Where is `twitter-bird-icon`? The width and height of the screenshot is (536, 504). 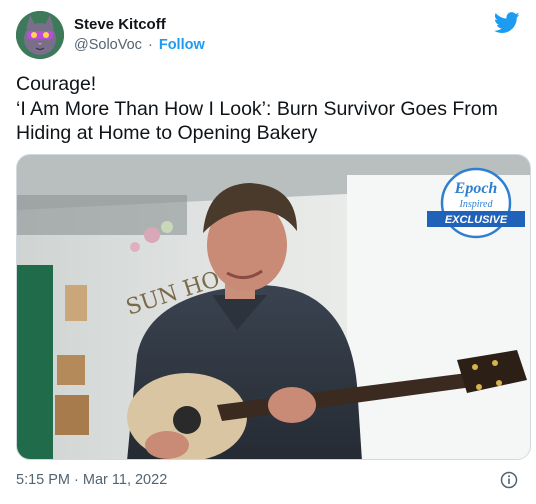 twitter-bird-icon is located at coordinates (507, 23).